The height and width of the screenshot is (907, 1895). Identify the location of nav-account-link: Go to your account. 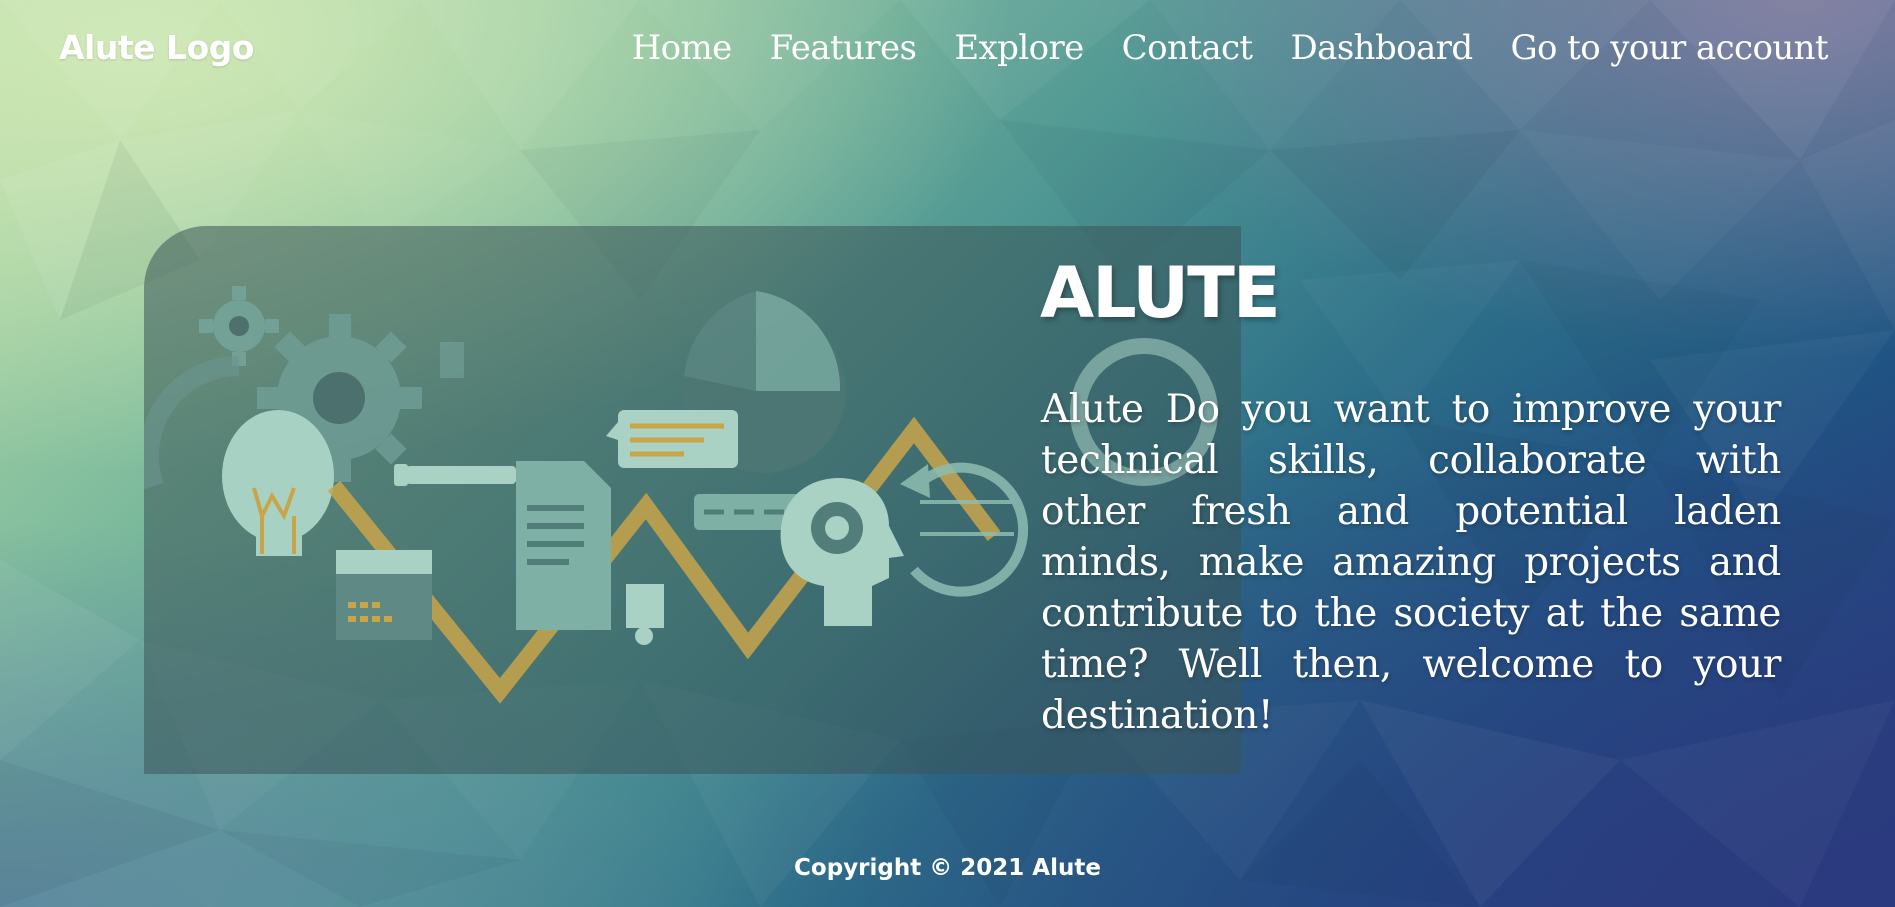
(1670, 48).